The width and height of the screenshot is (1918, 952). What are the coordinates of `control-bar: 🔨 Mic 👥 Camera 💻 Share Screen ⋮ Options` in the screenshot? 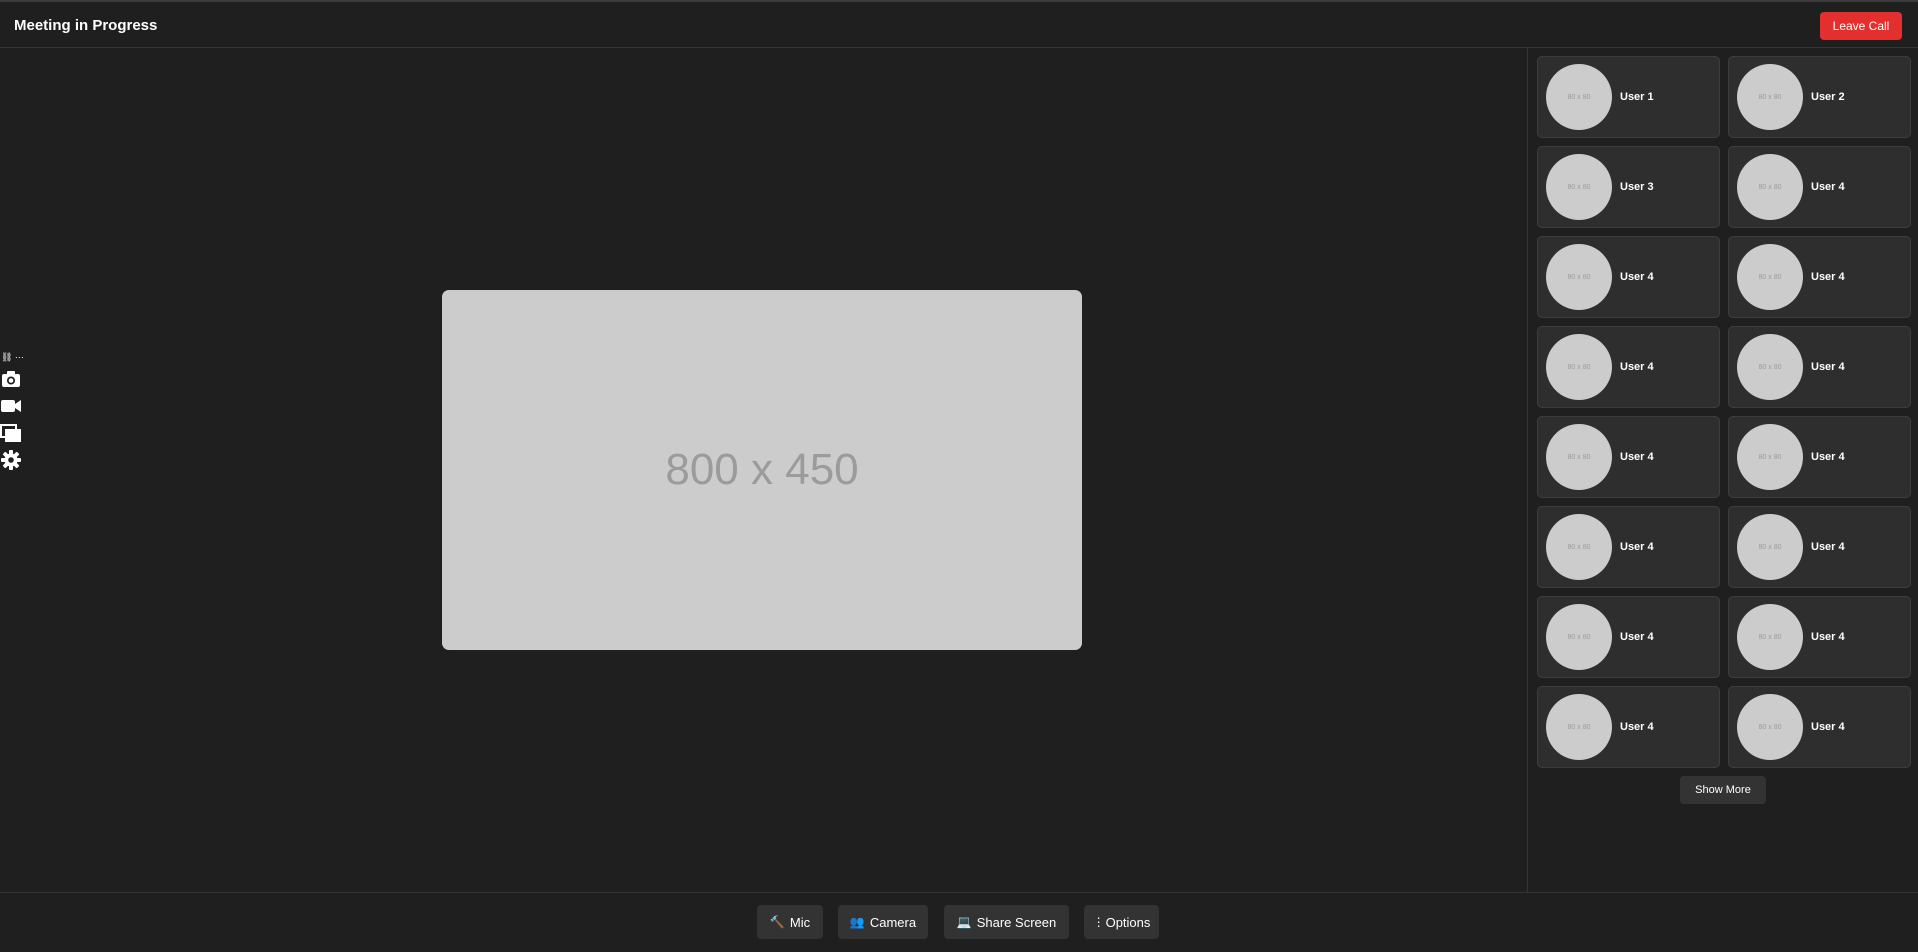 It's located at (959, 922).